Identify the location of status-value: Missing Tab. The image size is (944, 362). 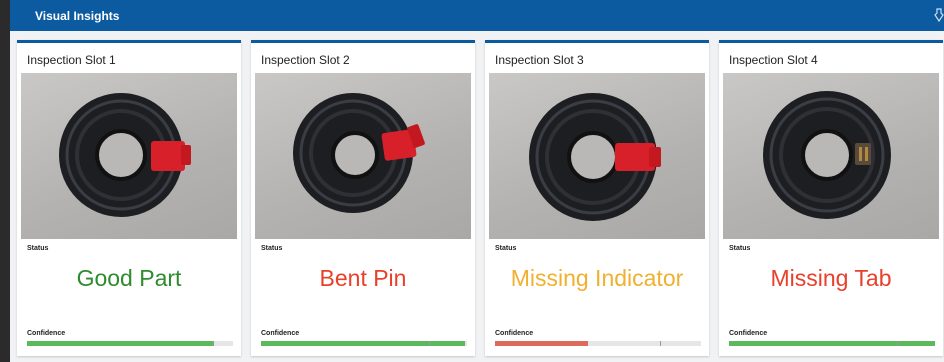
(831, 278).